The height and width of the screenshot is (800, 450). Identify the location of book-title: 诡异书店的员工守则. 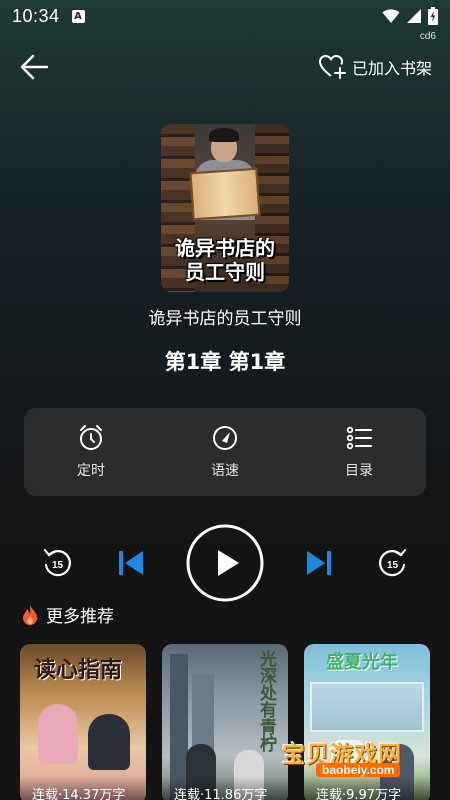
(225, 319).